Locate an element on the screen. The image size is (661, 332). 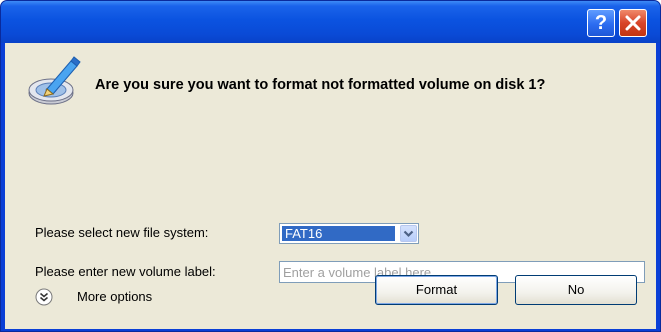
close-icon is located at coordinates (633, 23).